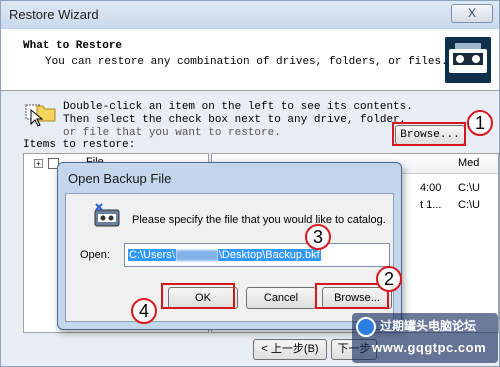 The image size is (500, 367). What do you see at coordinates (41, 117) in the screenshot?
I see `folder-pointer-icon` at bounding box center [41, 117].